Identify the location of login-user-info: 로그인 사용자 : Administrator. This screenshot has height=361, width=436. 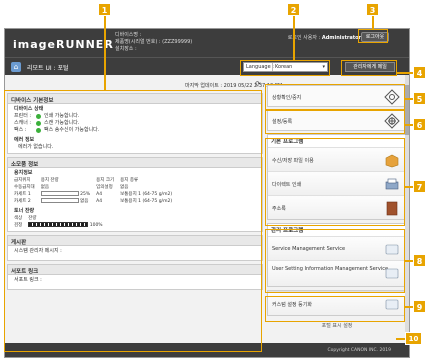
(324, 37).